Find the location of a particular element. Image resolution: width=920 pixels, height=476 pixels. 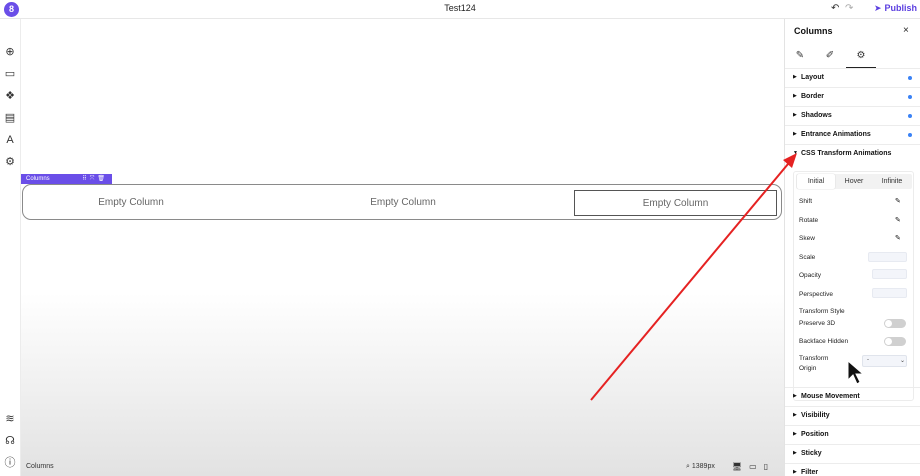

columns-block: Empty Column Empty Column Empty Column is located at coordinates (402, 202).